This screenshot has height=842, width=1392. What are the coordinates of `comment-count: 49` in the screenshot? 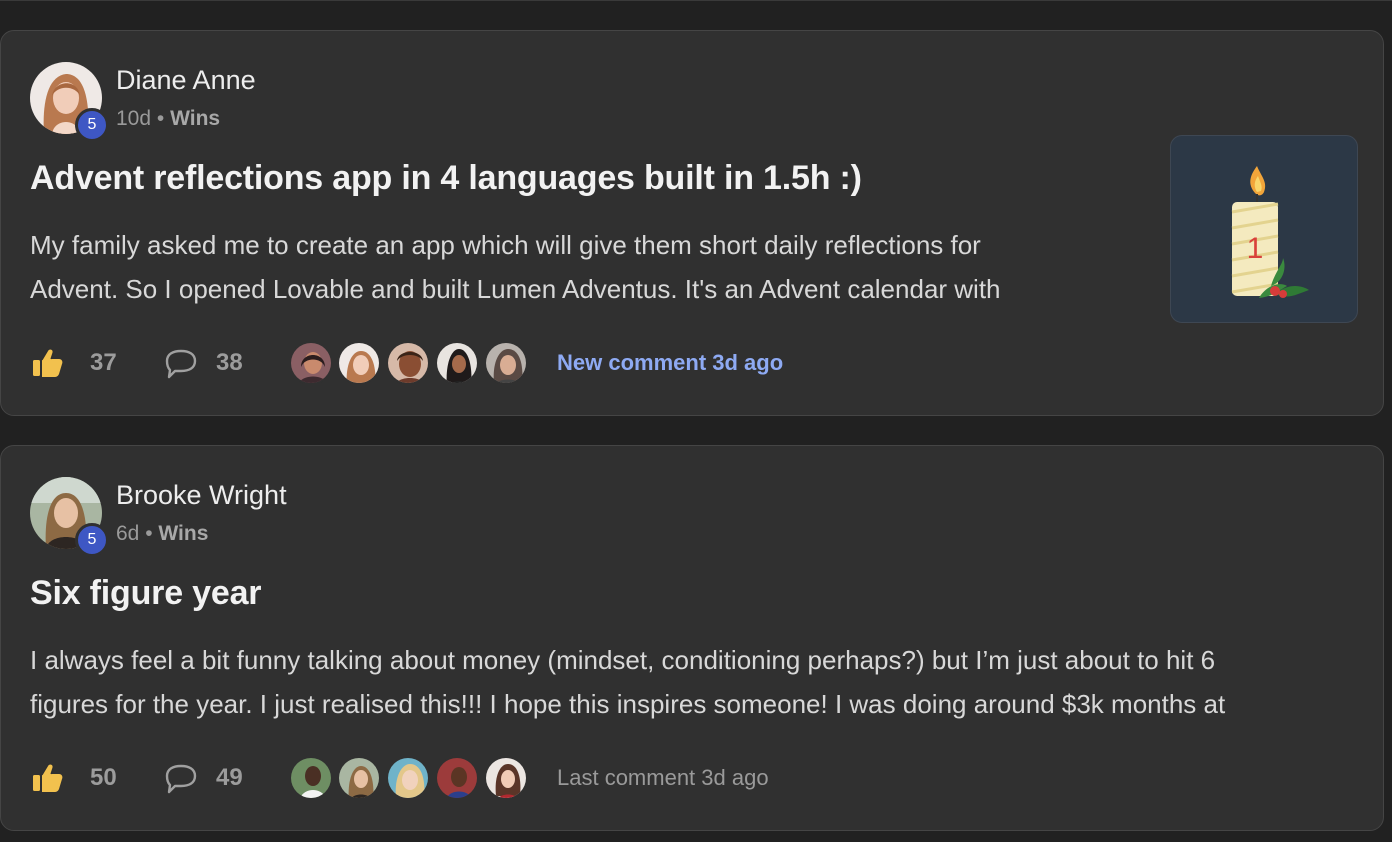 It's located at (229, 777).